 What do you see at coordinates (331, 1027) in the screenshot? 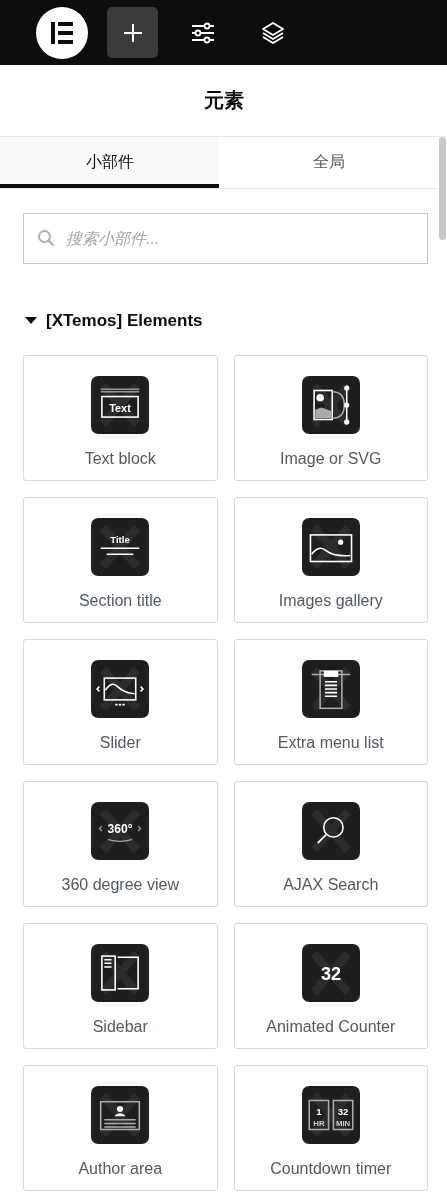
I see `widget-label: Animated Counter` at bounding box center [331, 1027].